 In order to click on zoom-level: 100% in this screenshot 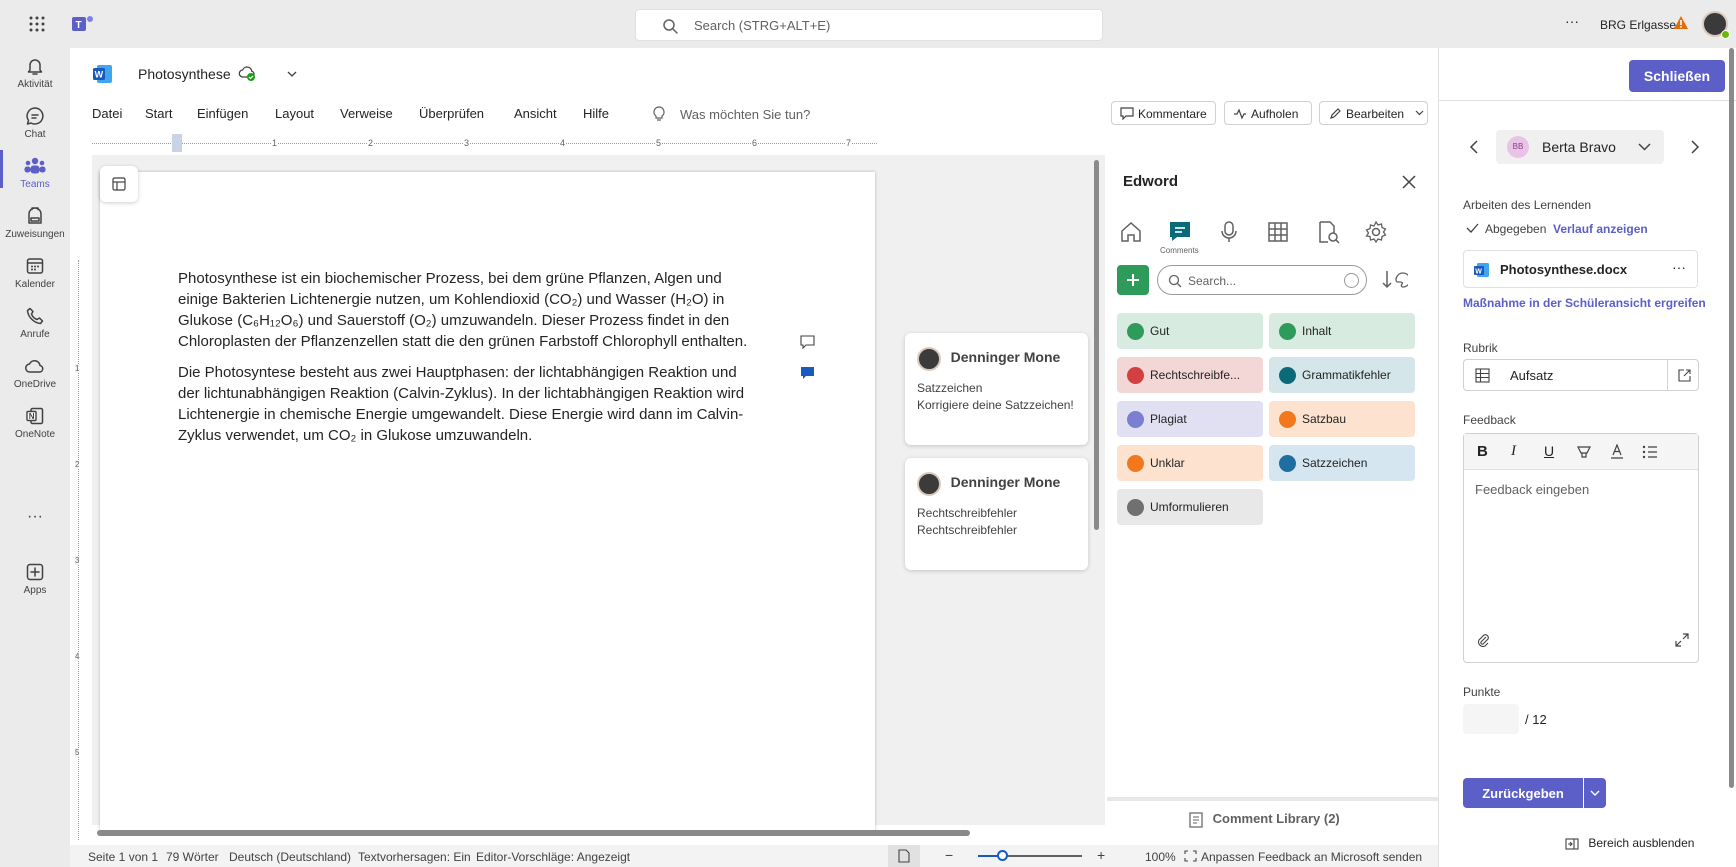, I will do `click(1160, 857)`.